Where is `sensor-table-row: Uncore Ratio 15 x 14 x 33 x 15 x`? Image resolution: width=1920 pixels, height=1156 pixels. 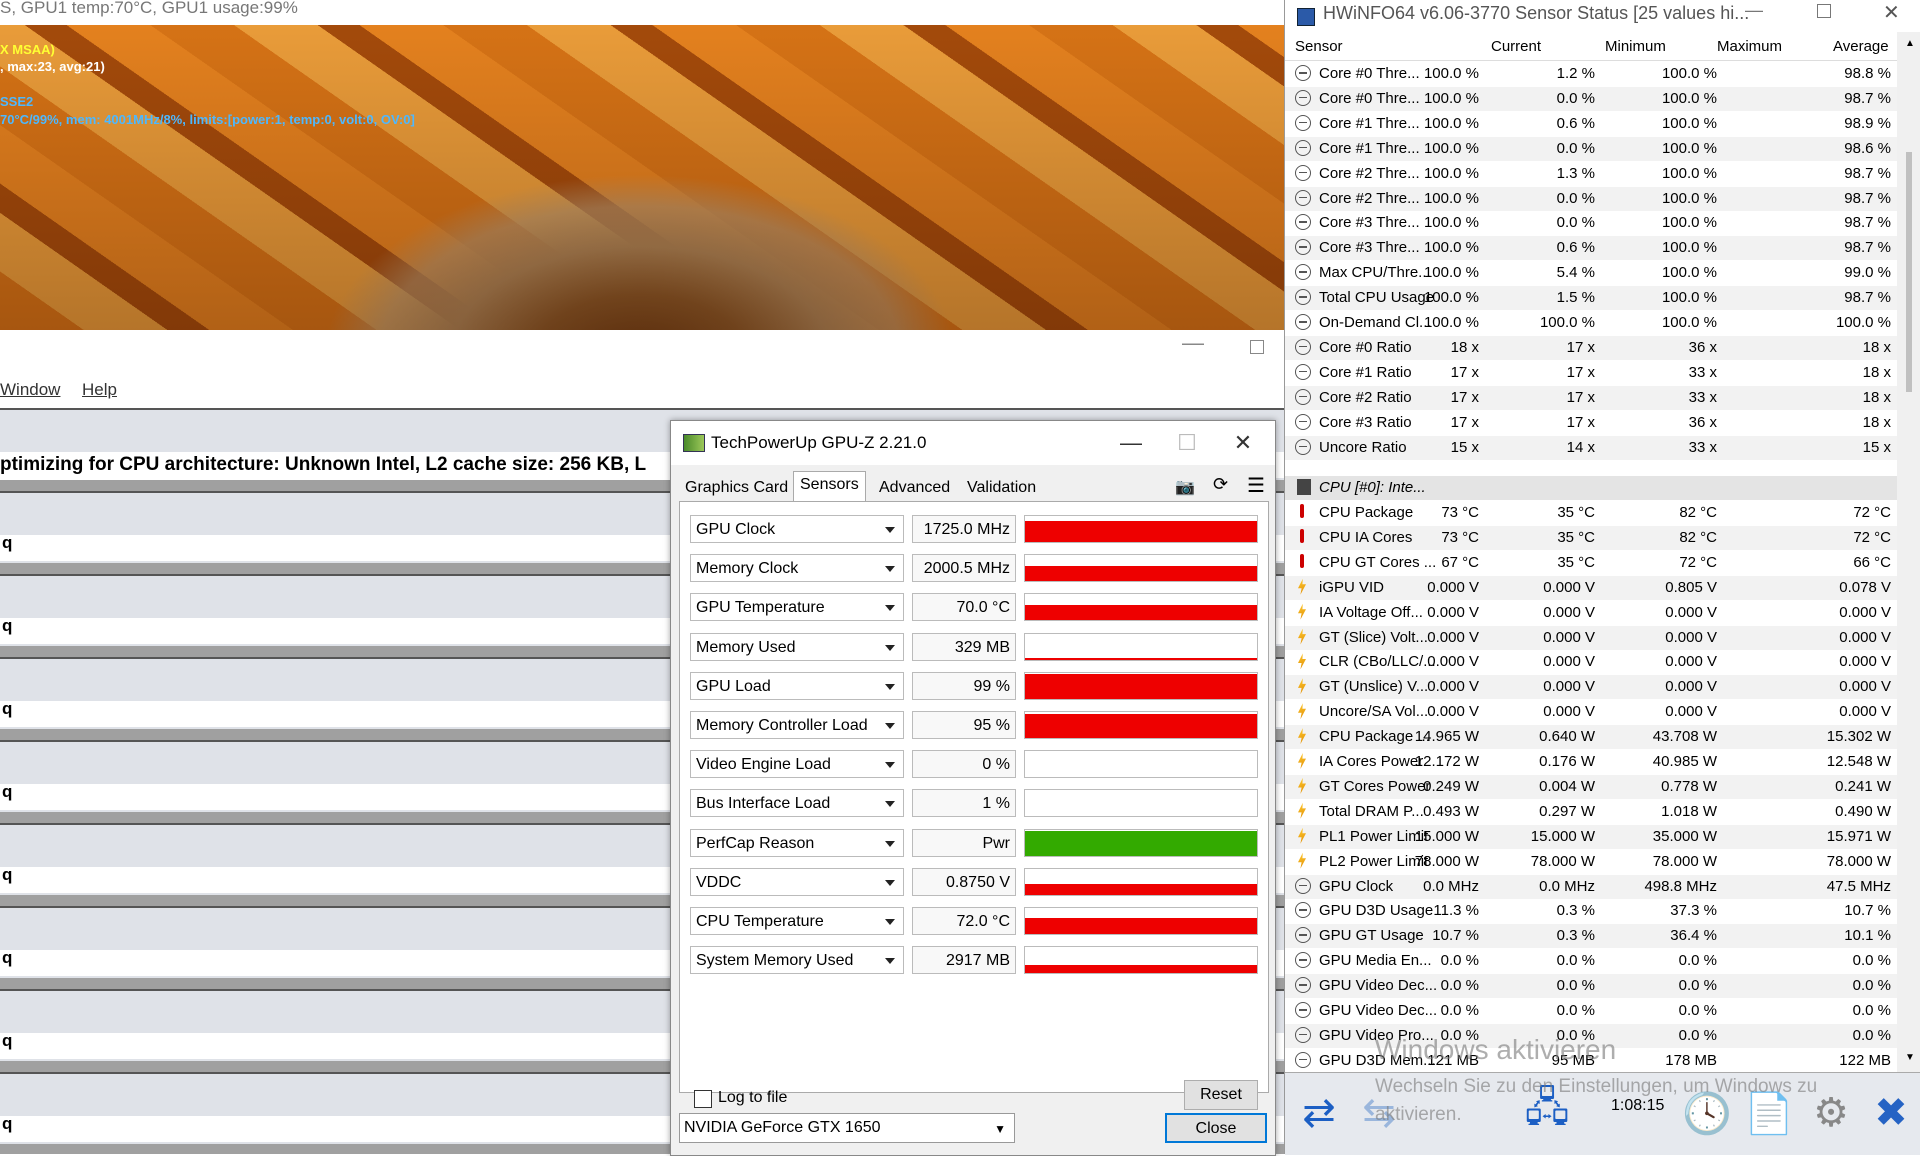
sensor-table-row: Uncore Ratio 15 x 14 x 33 x 15 x is located at coordinates (1591, 447).